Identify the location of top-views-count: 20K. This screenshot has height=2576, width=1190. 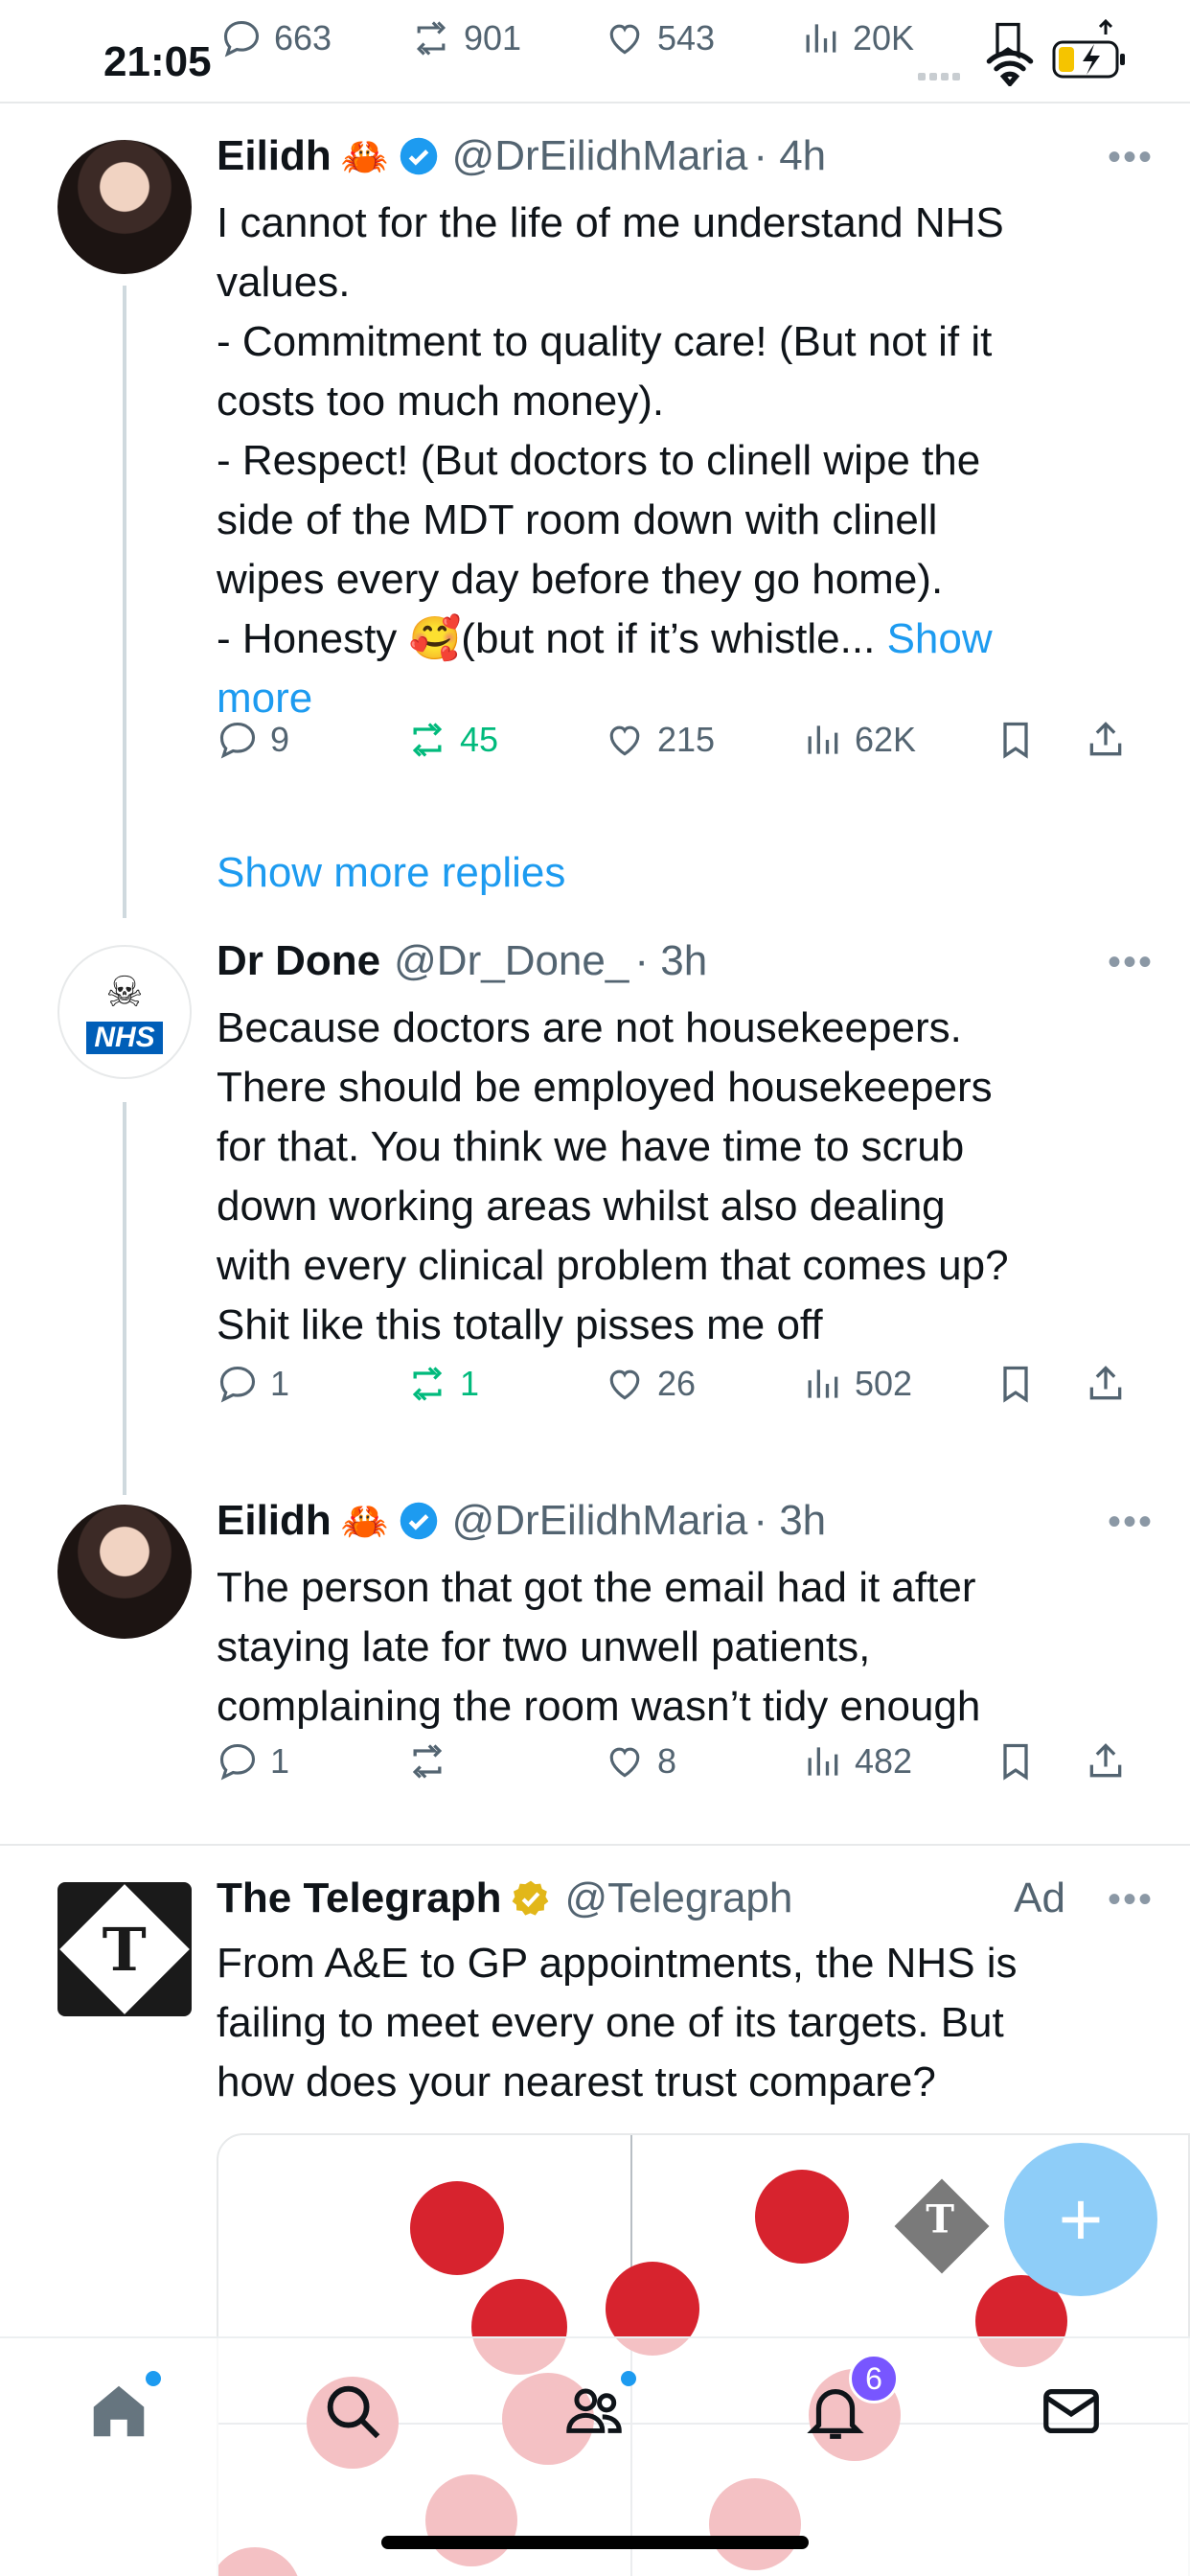
(884, 38).